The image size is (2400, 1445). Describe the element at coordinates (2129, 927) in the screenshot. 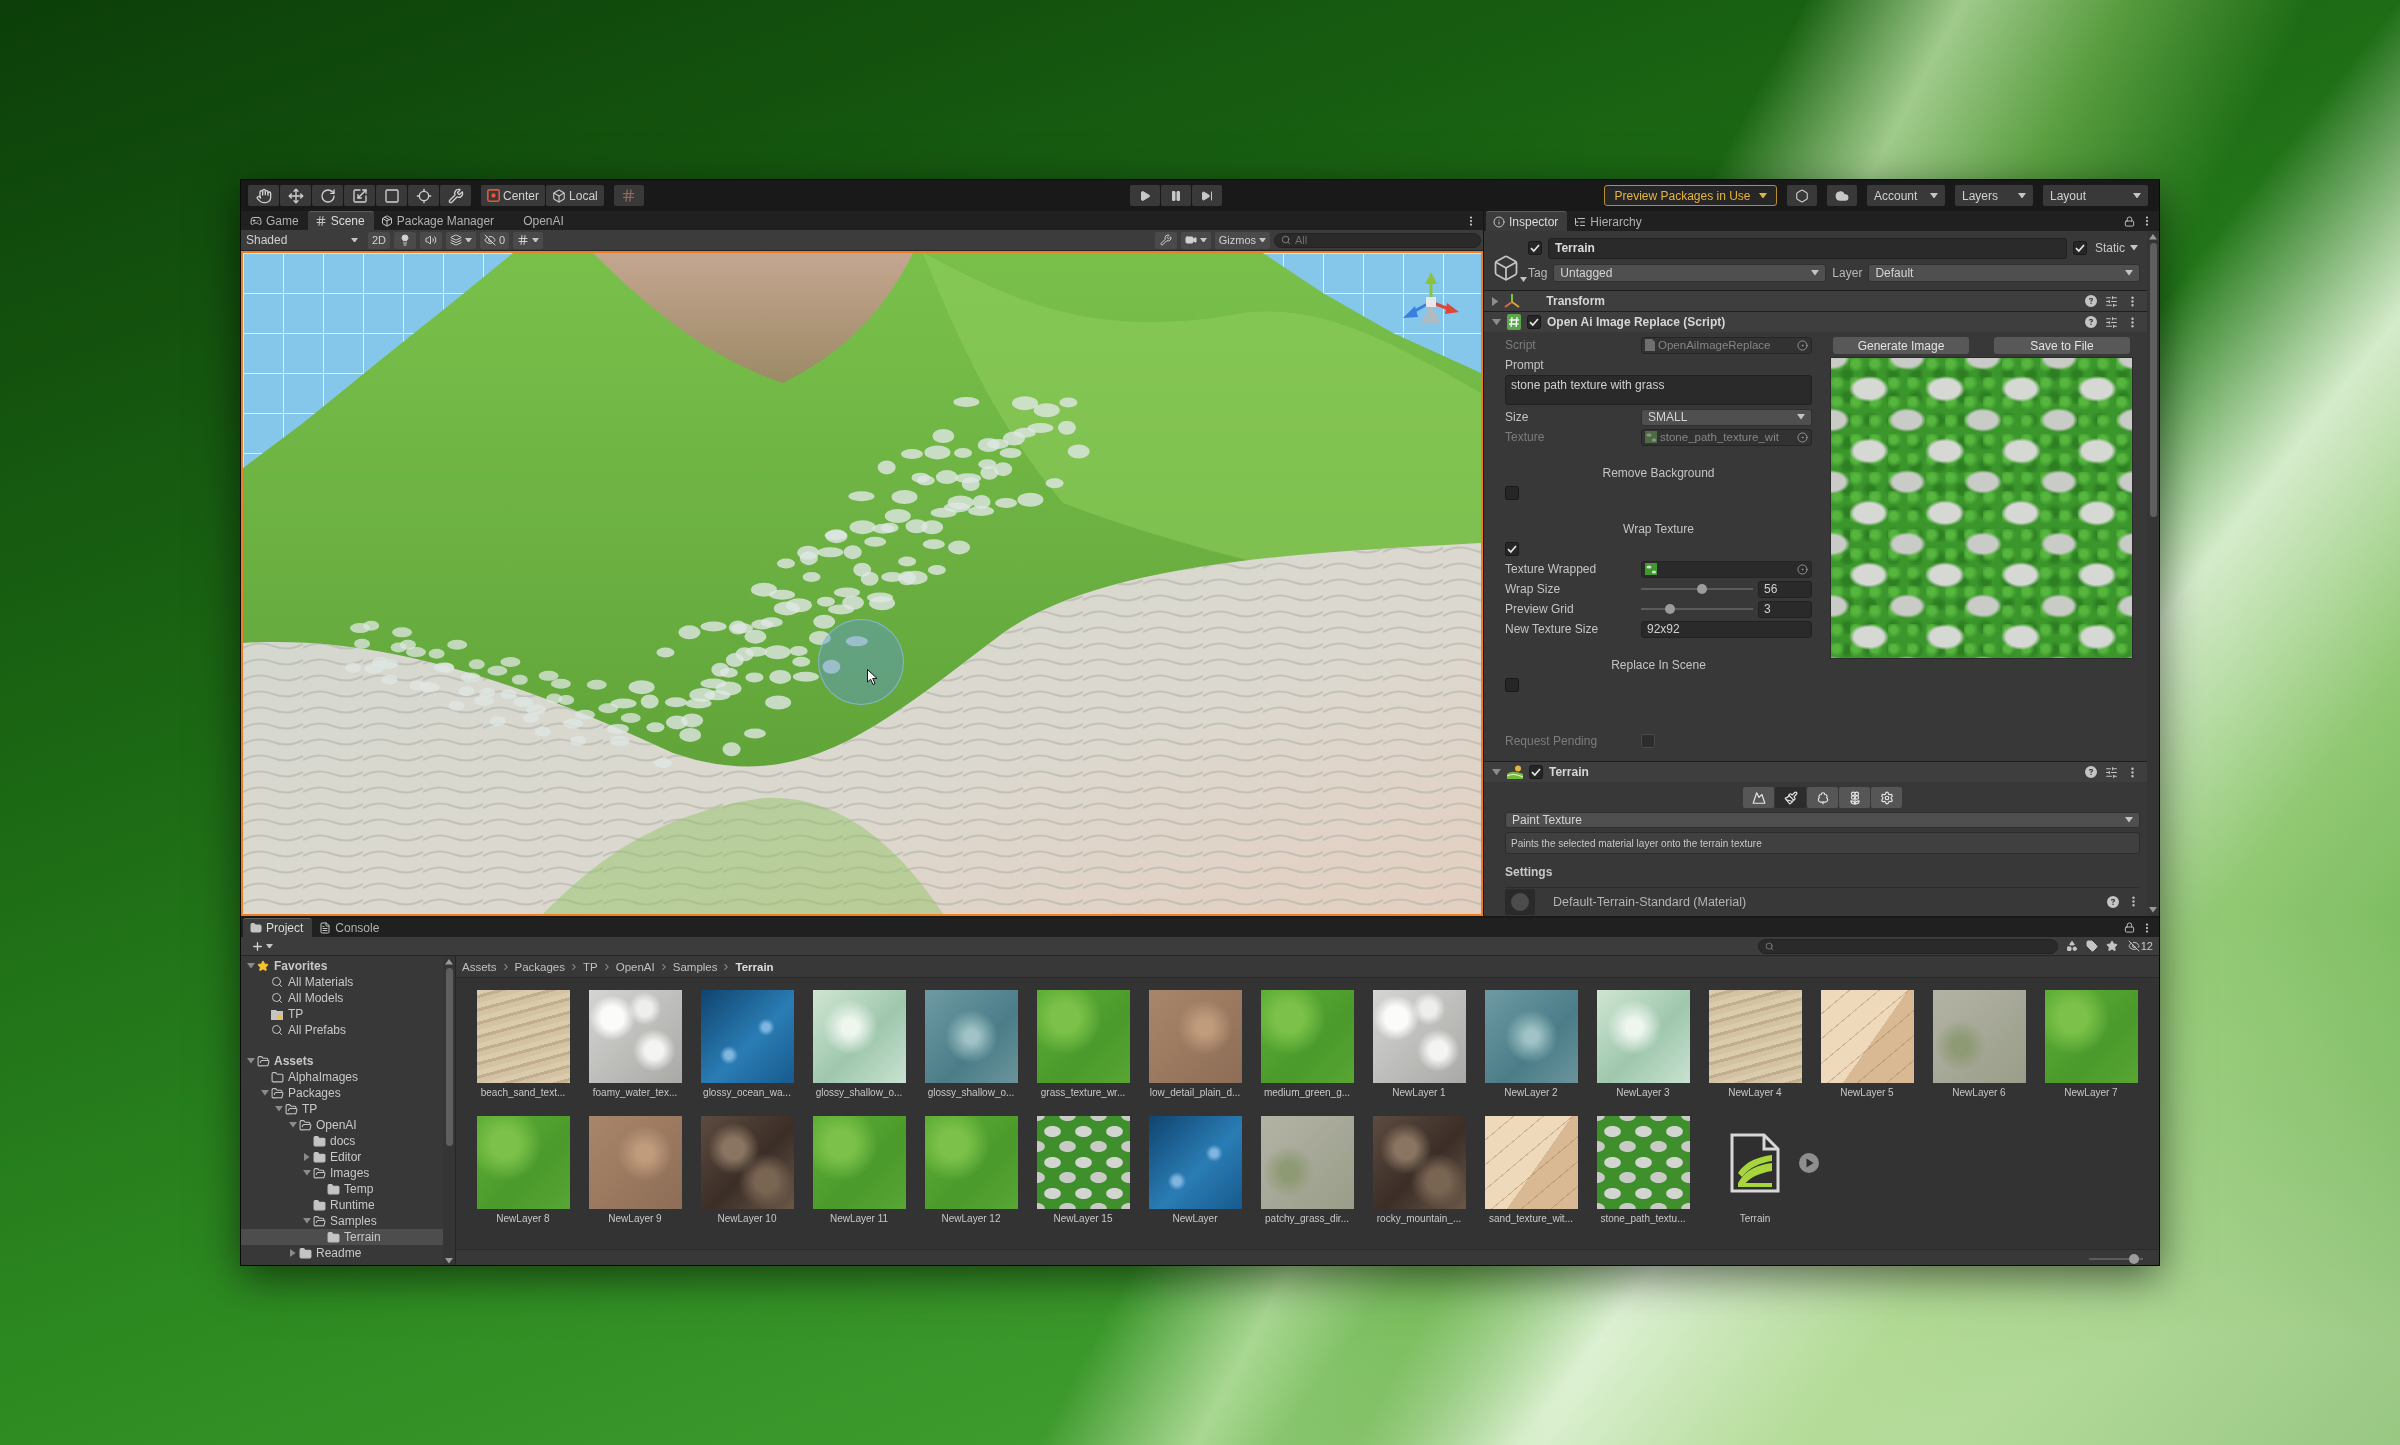

I see `lock-icon` at that location.